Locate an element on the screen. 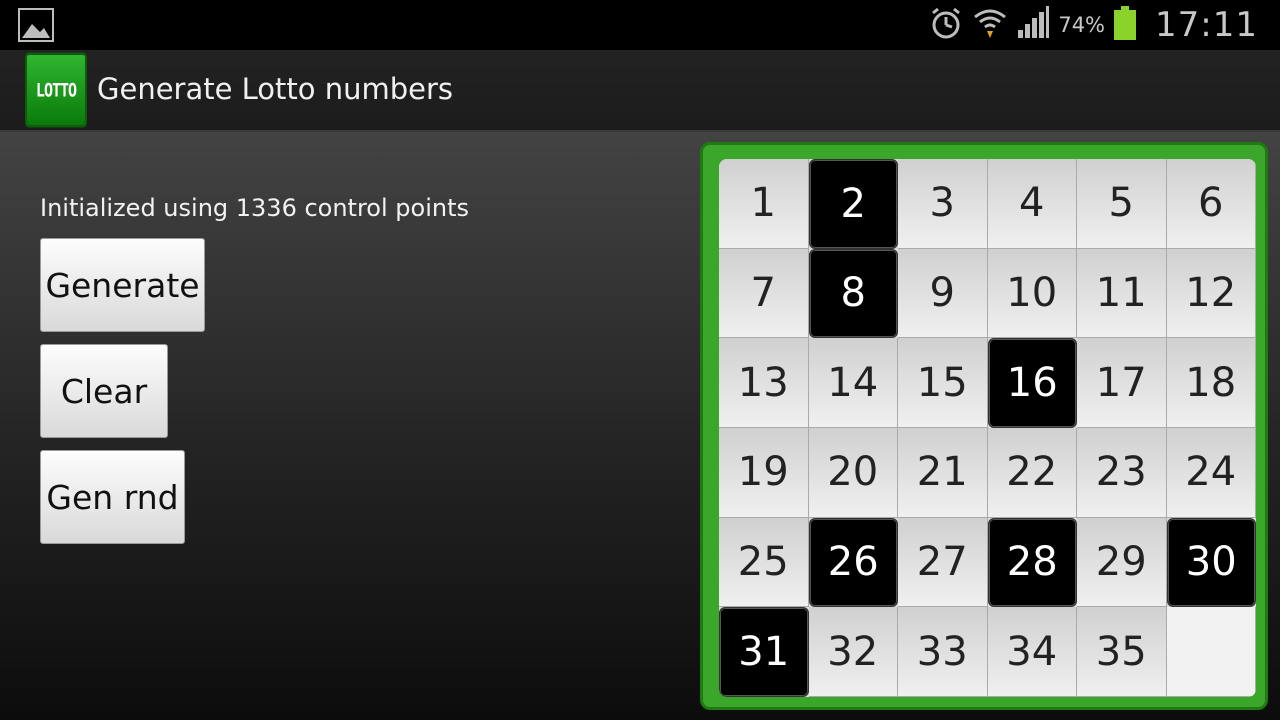 This screenshot has width=1280, height=720. lotto-cell-5: 5 is located at coordinates (1122, 204).